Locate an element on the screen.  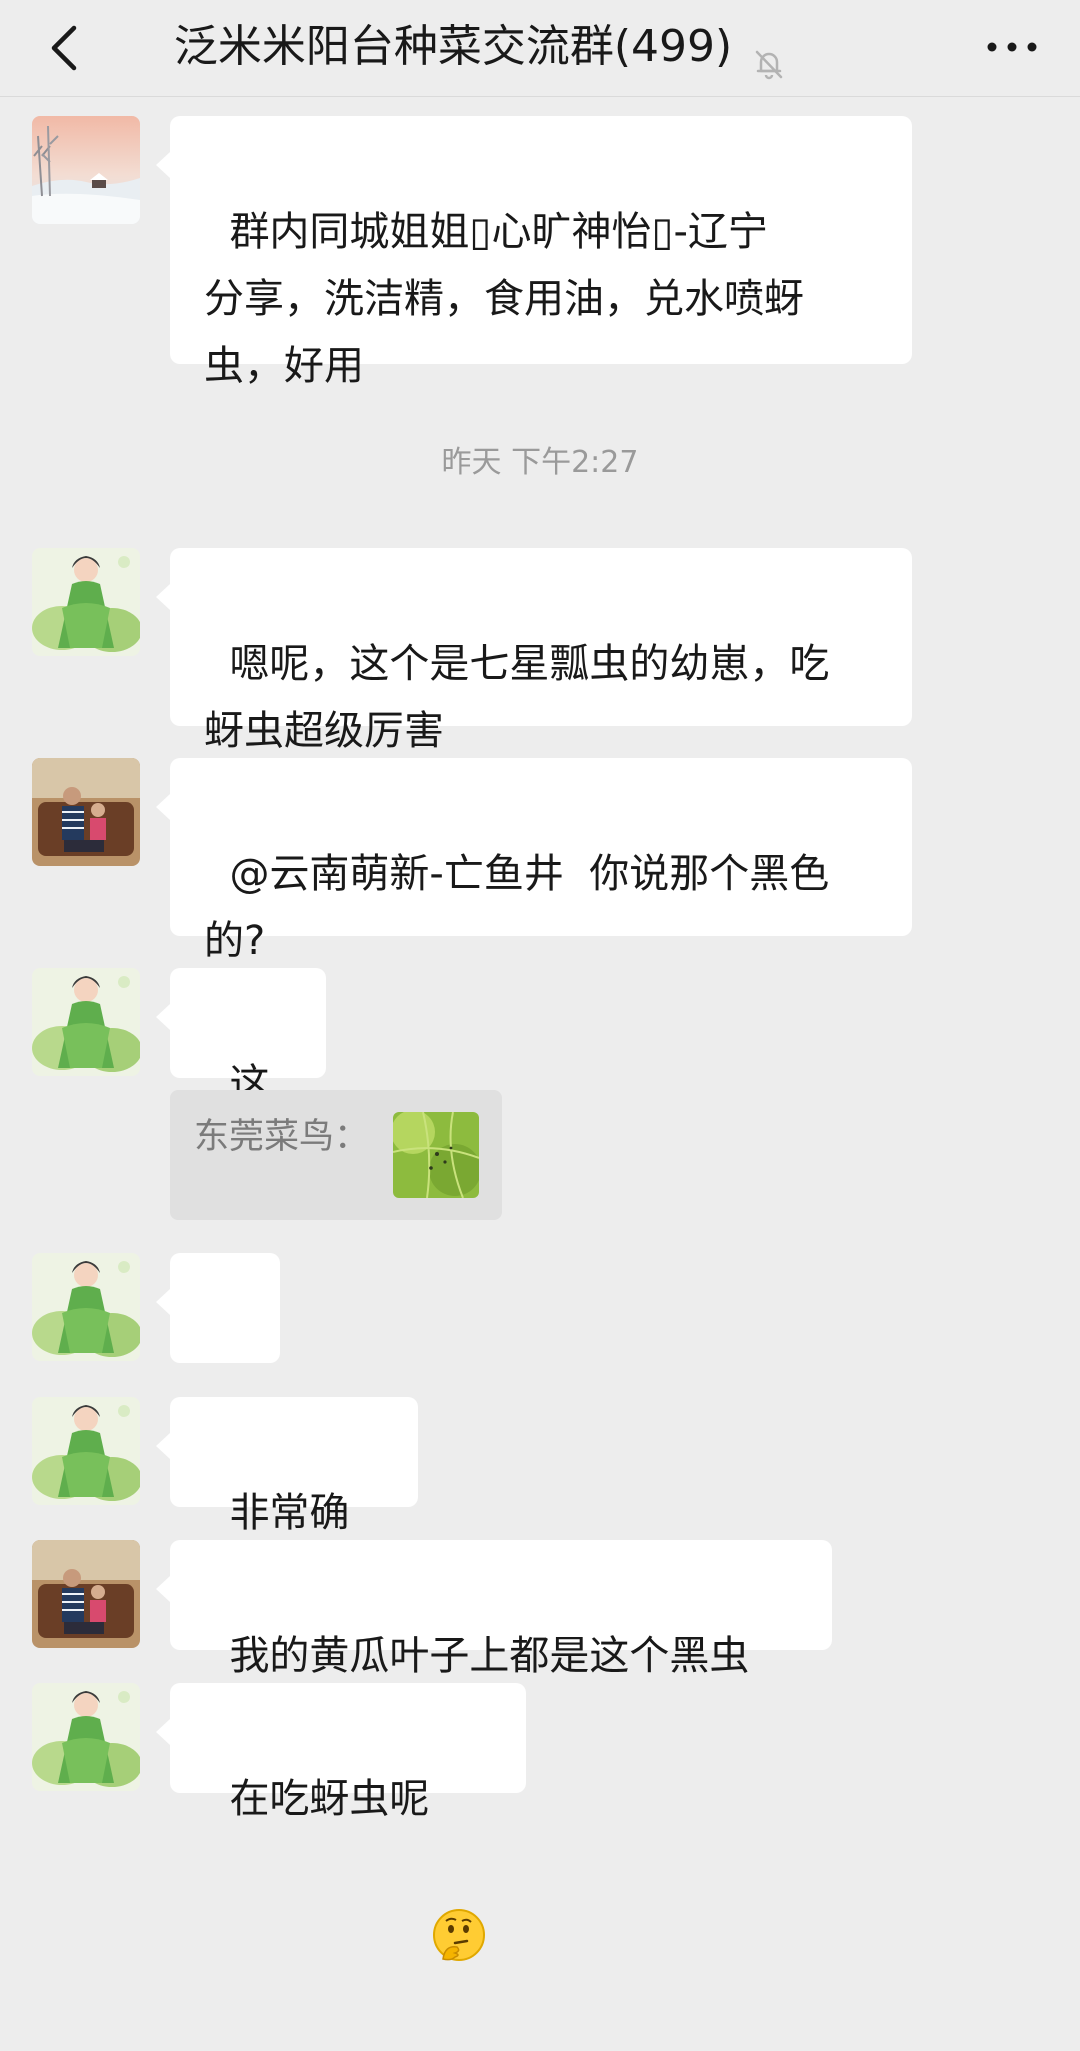
message-bubble-3: @云南萌新-亡鱼井 你说那个黑色 的? is located at coordinates (534, 861).